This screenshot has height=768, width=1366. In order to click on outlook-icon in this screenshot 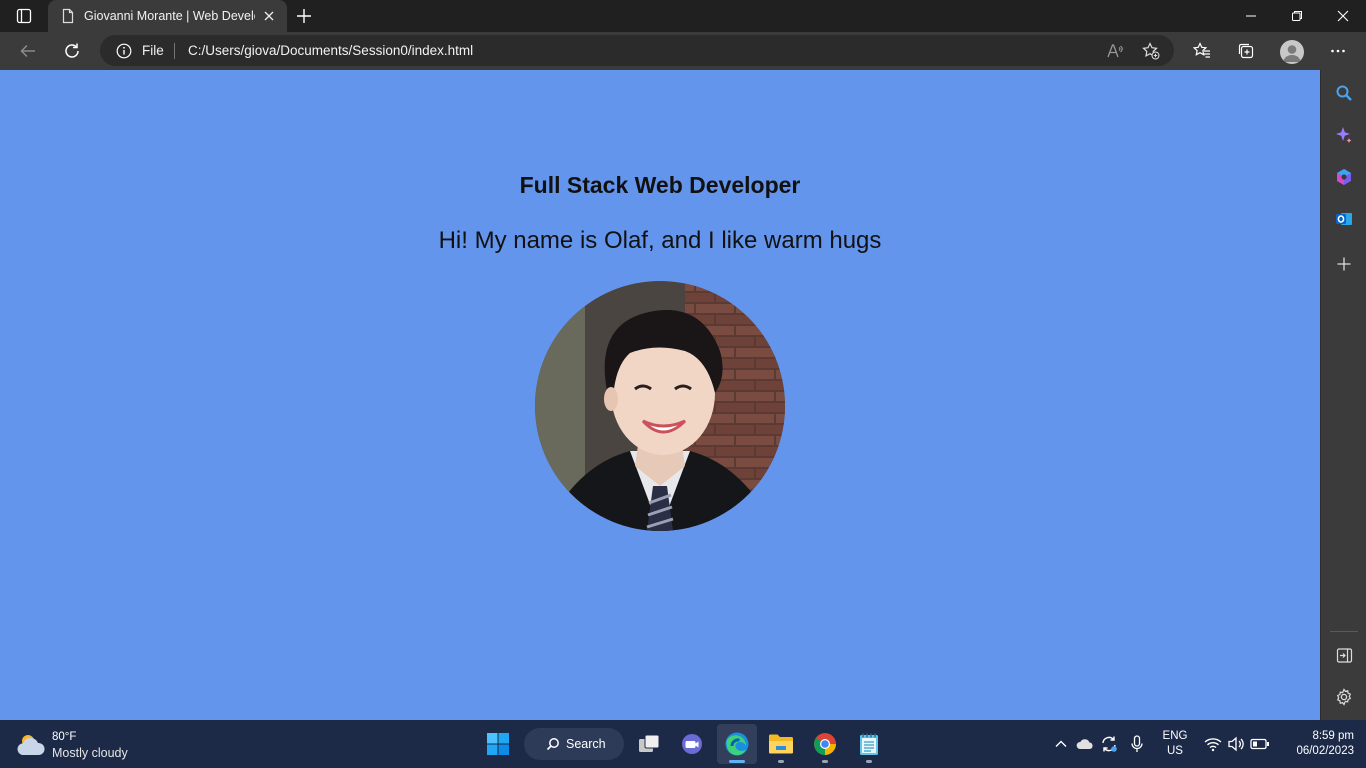, I will do `click(1344, 219)`.